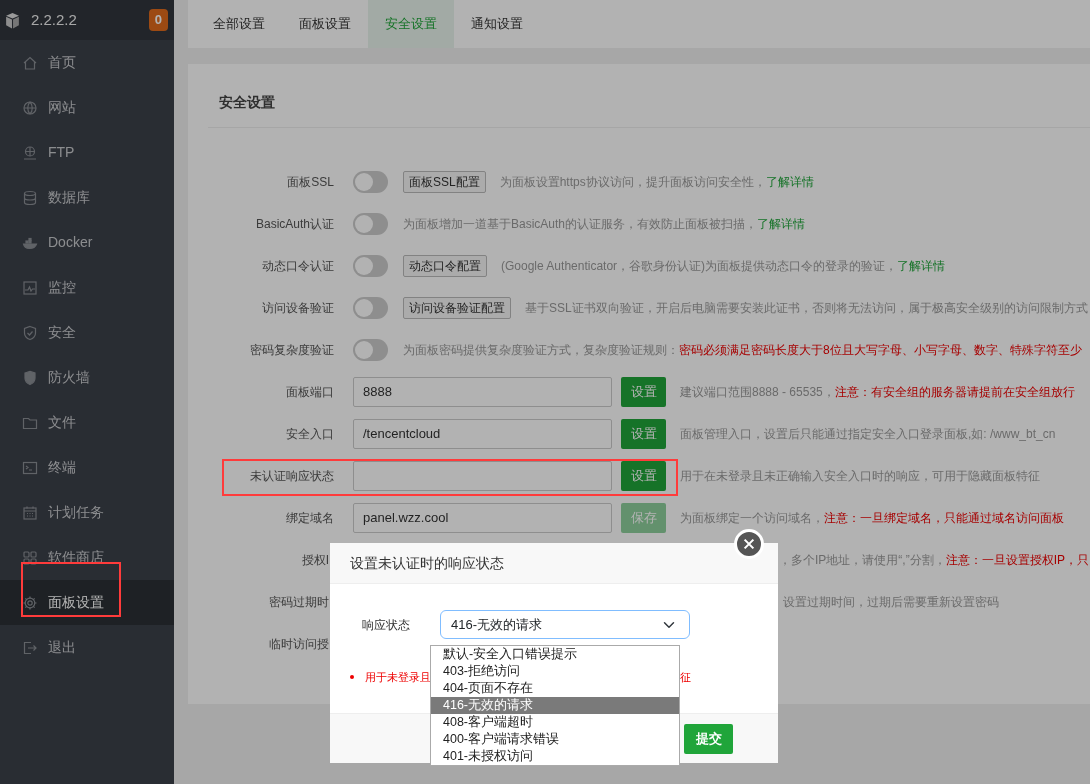 Image resolution: width=1090 pixels, height=784 pixels. Describe the element at coordinates (12, 20) in the screenshot. I see `logo-icon` at that location.